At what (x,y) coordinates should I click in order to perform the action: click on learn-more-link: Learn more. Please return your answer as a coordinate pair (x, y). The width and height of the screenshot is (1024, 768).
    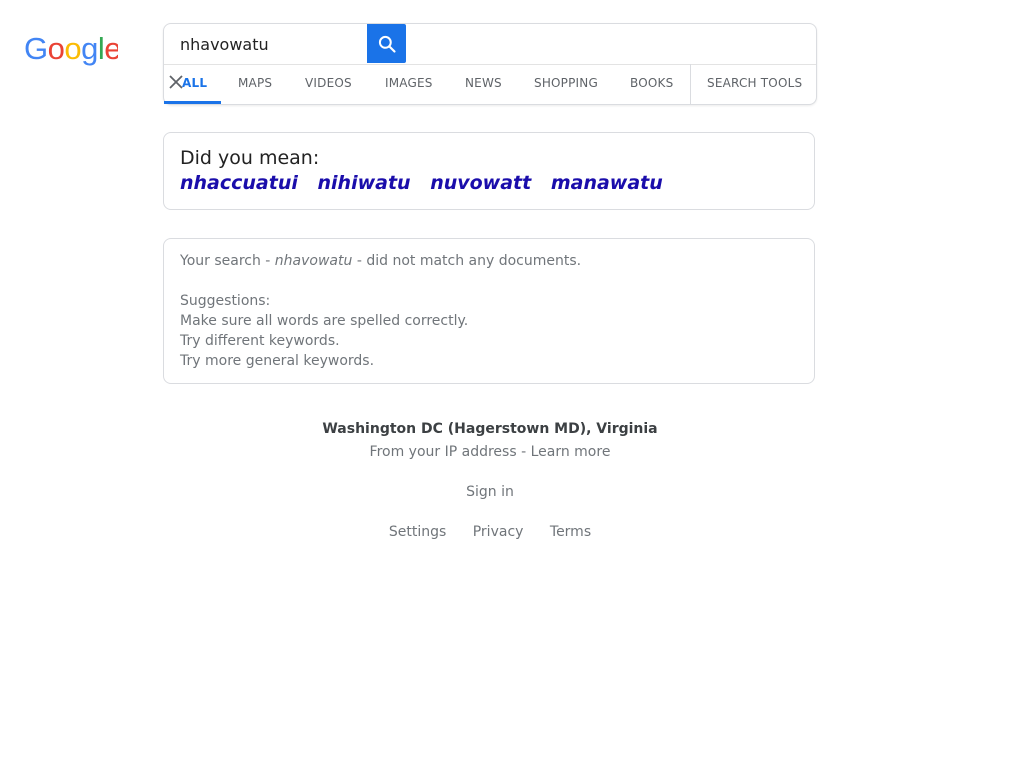
    Looking at the image, I should click on (571, 452).